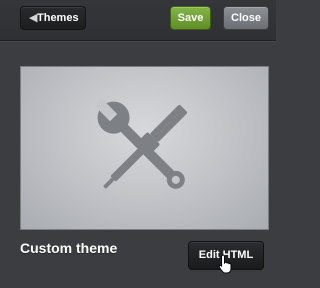 The height and width of the screenshot is (288, 320). Describe the element at coordinates (33, 18) in the screenshot. I see `chevron-left-icon: ◀` at that location.